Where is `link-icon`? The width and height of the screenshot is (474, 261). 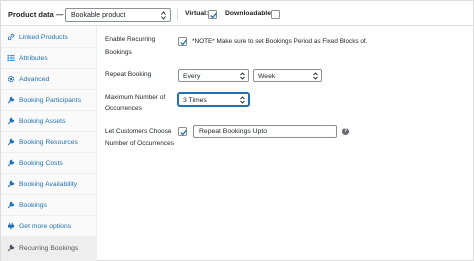 link-icon is located at coordinates (11, 37).